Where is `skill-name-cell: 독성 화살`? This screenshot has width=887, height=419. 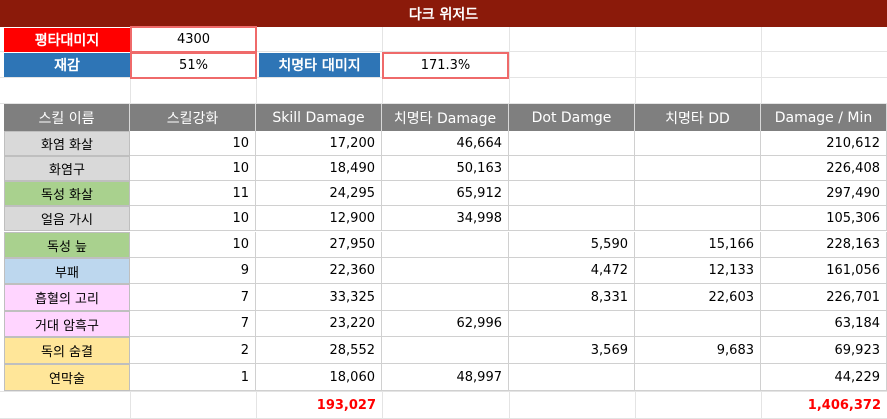 skill-name-cell: 독성 화살 is located at coordinates (67, 193).